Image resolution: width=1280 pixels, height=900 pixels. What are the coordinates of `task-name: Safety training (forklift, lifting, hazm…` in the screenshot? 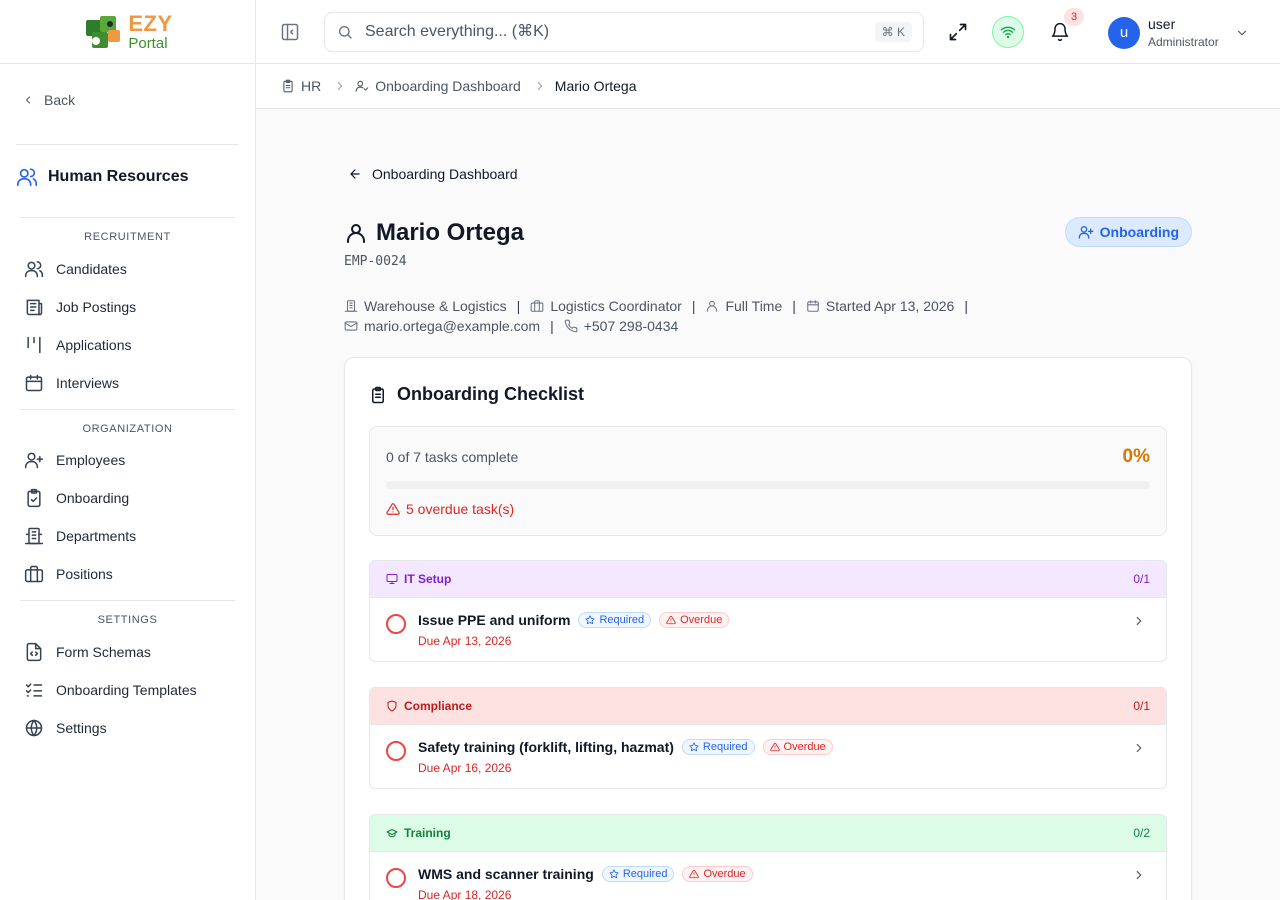 It's located at (546, 747).